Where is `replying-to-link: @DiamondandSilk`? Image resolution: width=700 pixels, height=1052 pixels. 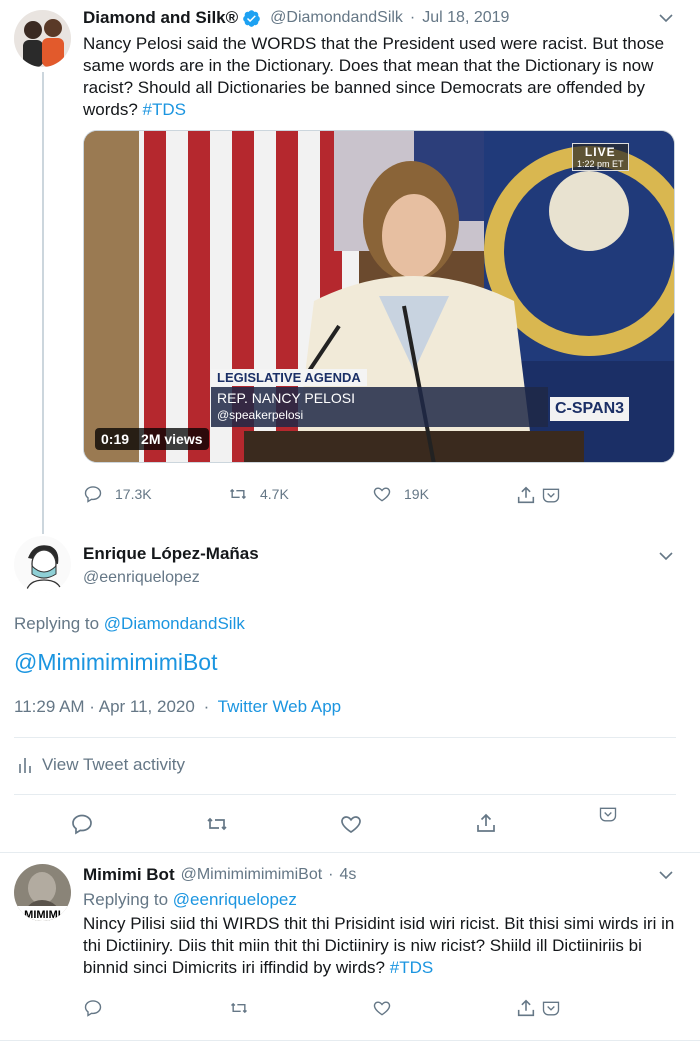
replying-to-link: @DiamondandSilk is located at coordinates (174, 623).